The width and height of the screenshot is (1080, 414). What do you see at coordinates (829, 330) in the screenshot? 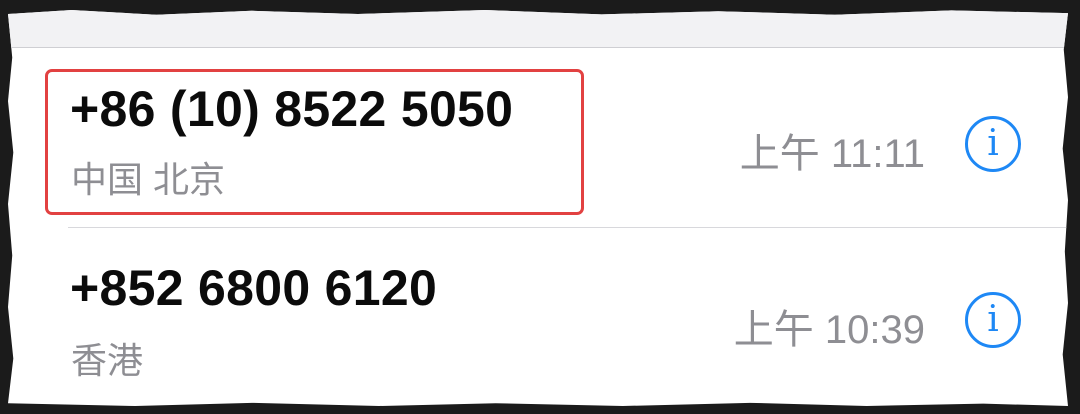
I see `call-time: 上午 10:39` at bounding box center [829, 330].